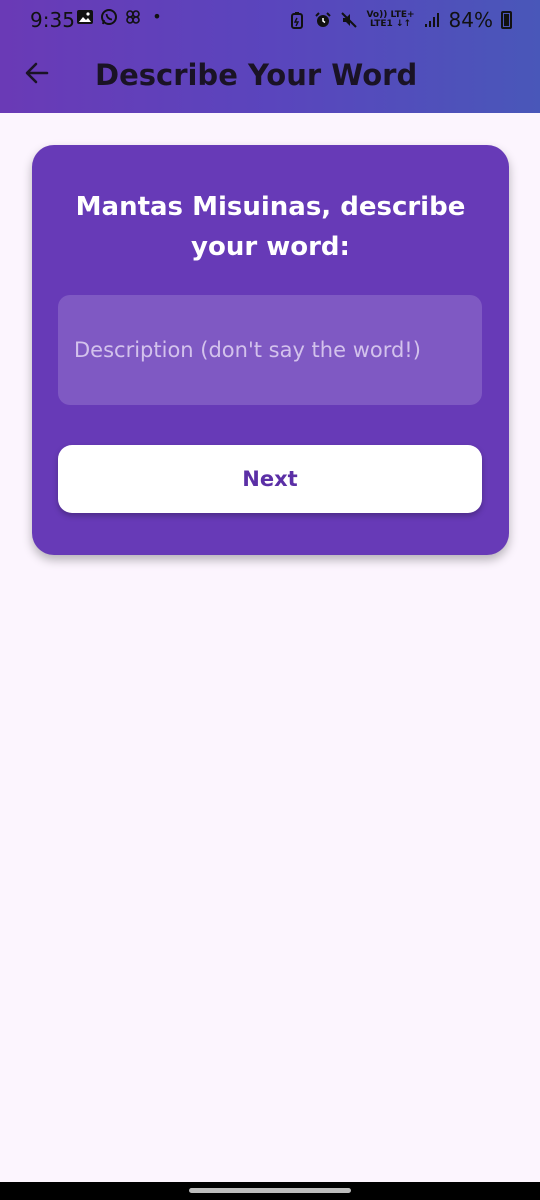 Image resolution: width=540 pixels, height=1200 pixels. What do you see at coordinates (52, 20) in the screenshot?
I see `status-time: 9:35` at bounding box center [52, 20].